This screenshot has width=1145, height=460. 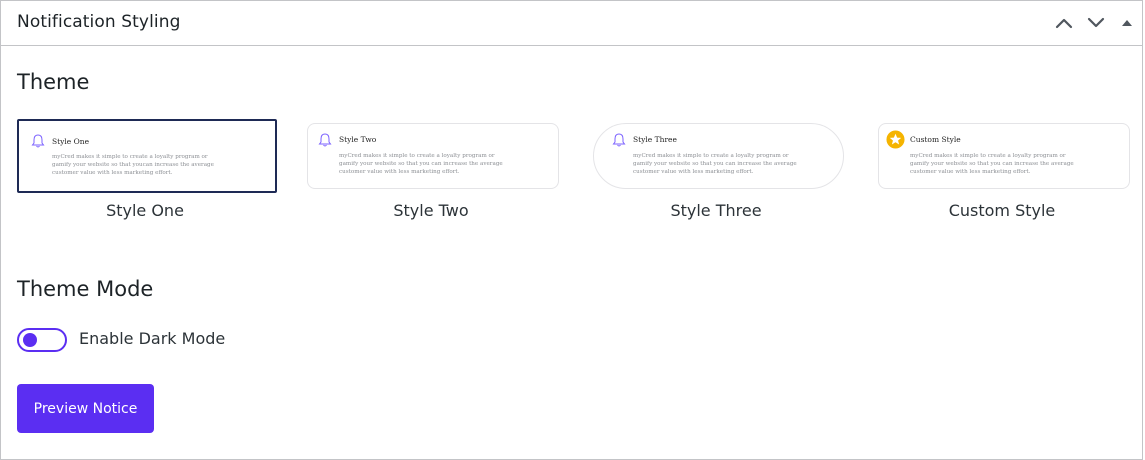 I want to click on panel-header: Notification Styling, so click(x=571, y=23).